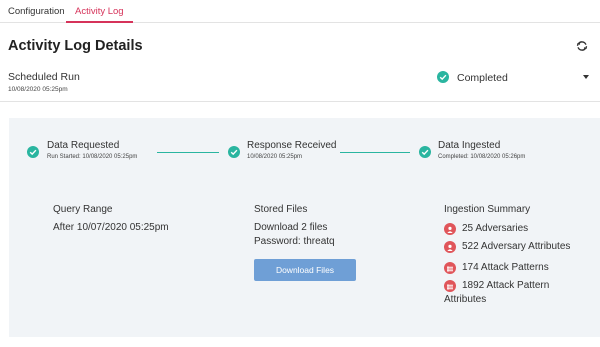  I want to click on tab-activity-log: Activity Log, so click(99, 11).